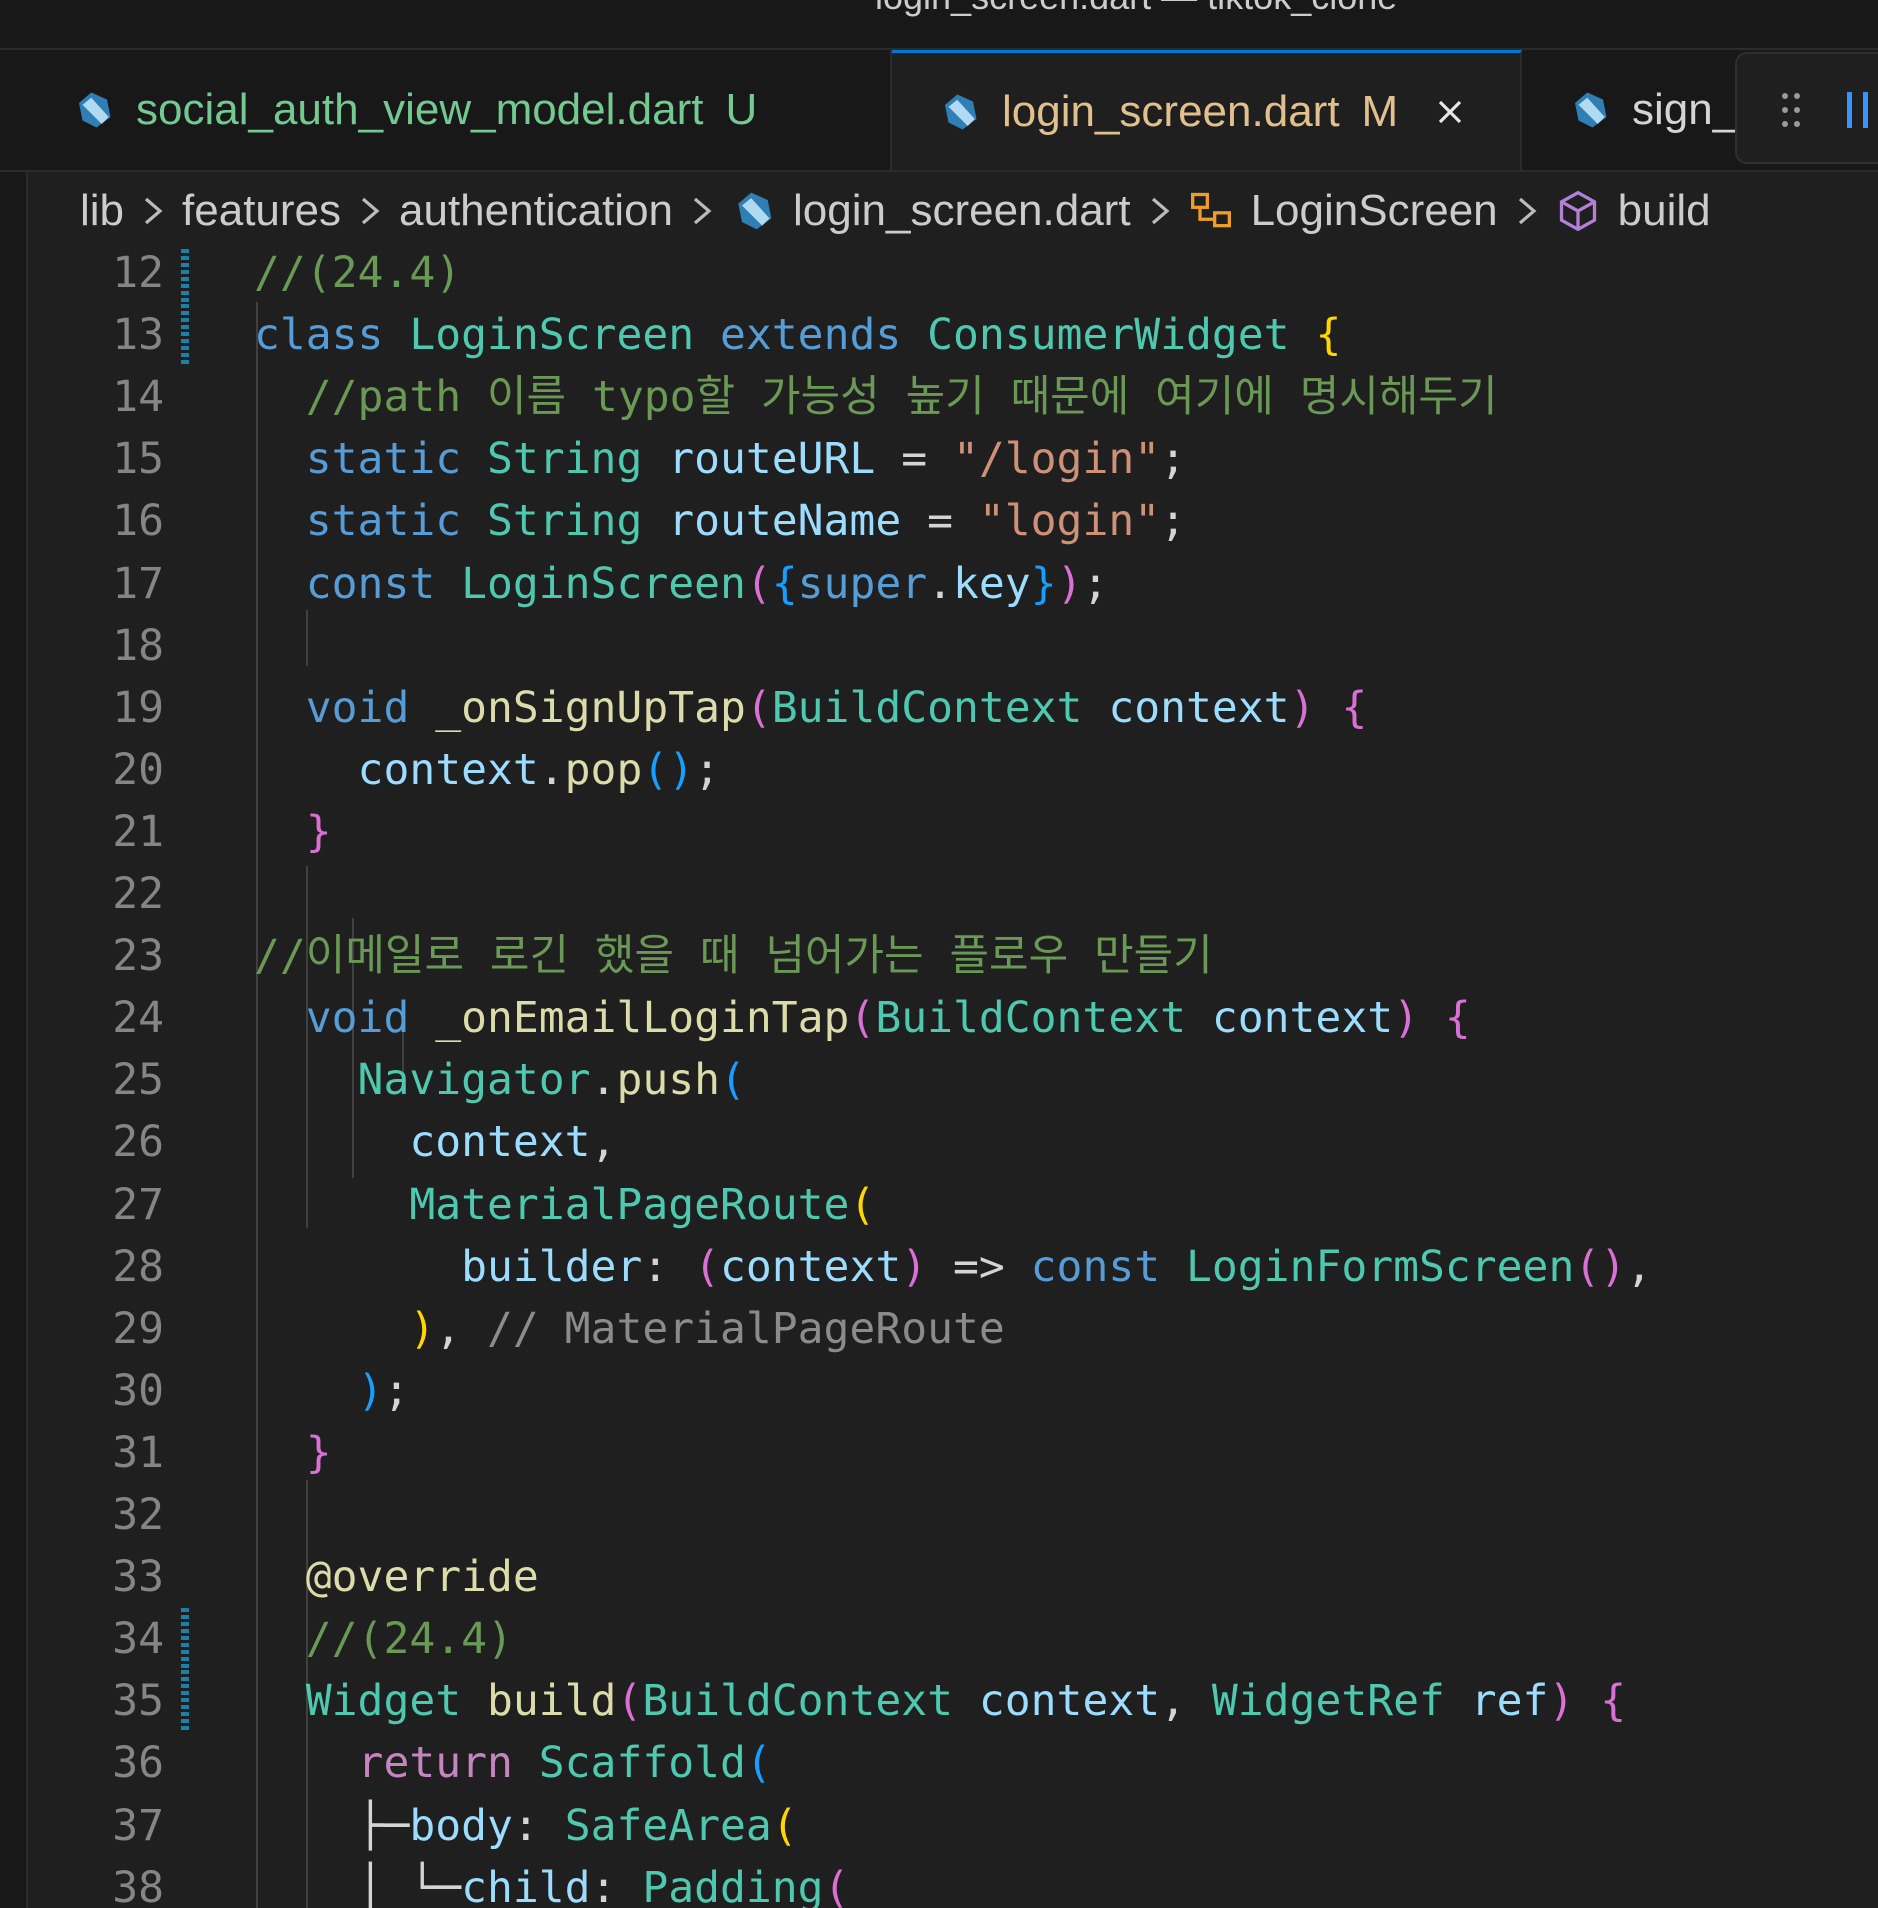 Image resolution: width=1878 pixels, height=1908 pixels. What do you see at coordinates (1685, 109) in the screenshot?
I see `tab-label: sign_` at bounding box center [1685, 109].